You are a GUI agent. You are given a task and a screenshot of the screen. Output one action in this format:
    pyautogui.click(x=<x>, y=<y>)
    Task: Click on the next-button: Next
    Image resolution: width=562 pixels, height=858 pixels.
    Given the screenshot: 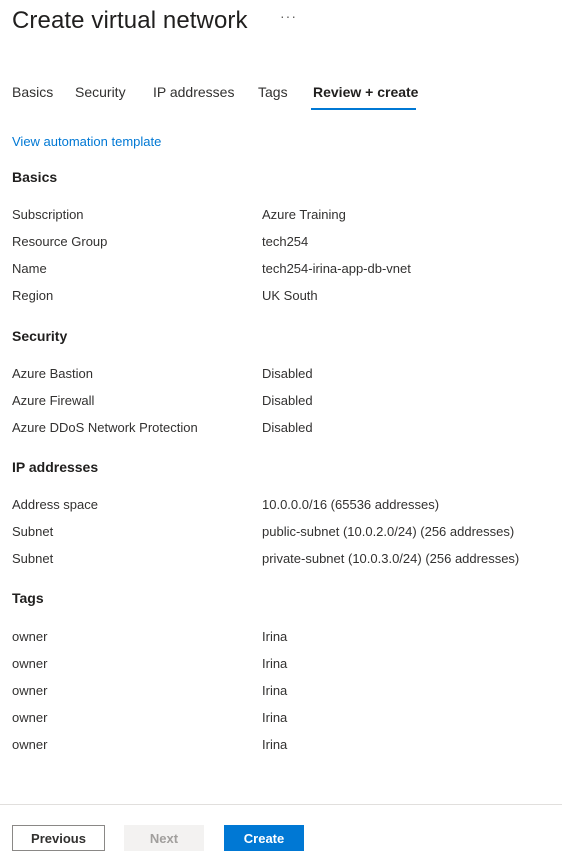 What is the action you would take?
    pyautogui.click(x=164, y=838)
    